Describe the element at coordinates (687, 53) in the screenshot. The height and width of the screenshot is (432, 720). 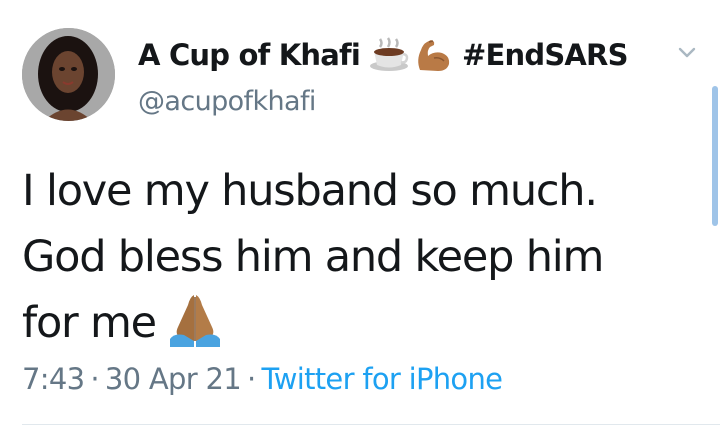
I see `chevron-down-icon` at that location.